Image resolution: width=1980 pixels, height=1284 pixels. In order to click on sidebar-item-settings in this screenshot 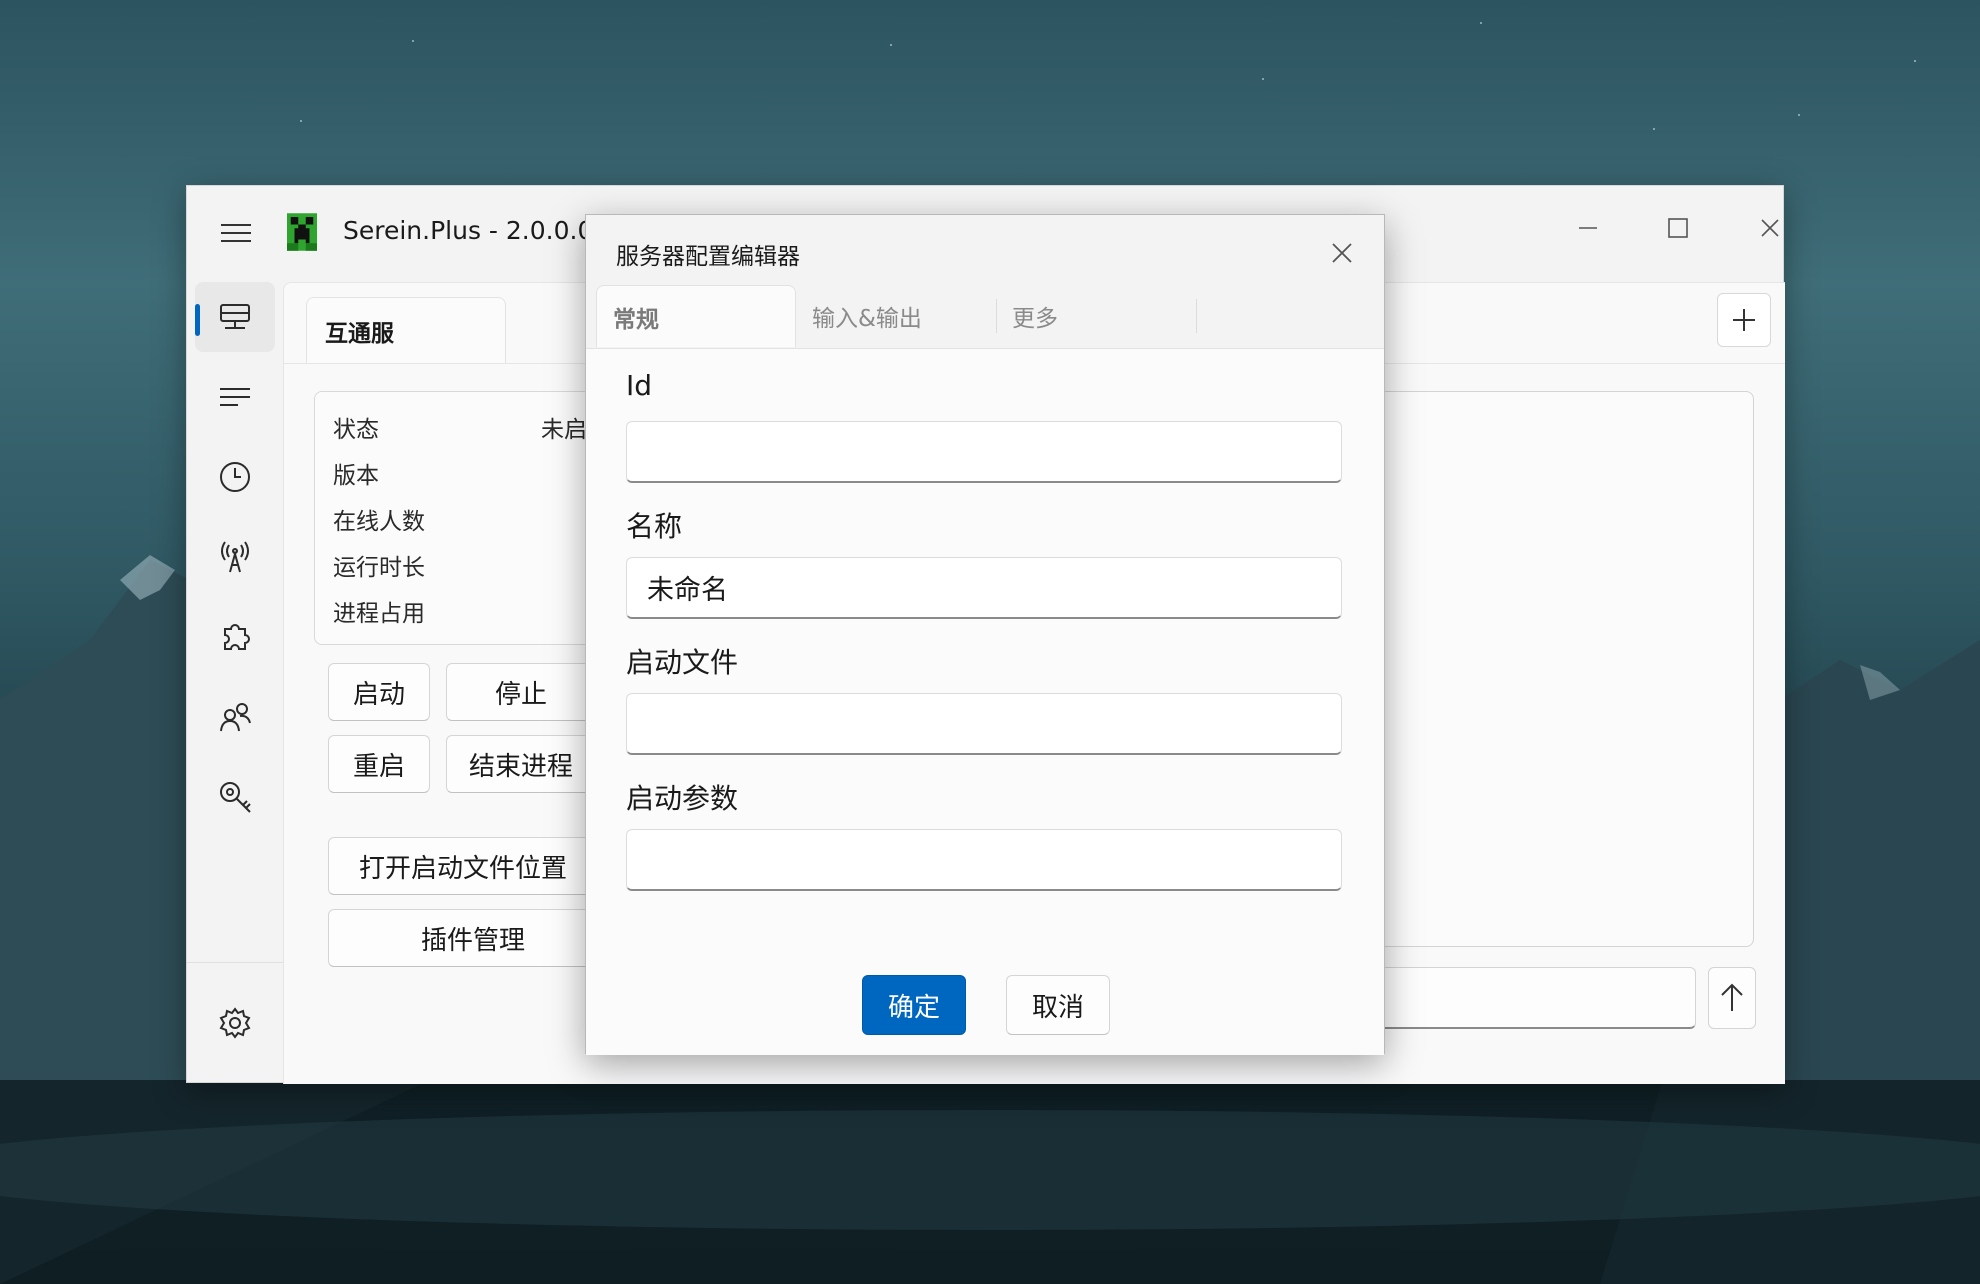, I will do `click(235, 1023)`.